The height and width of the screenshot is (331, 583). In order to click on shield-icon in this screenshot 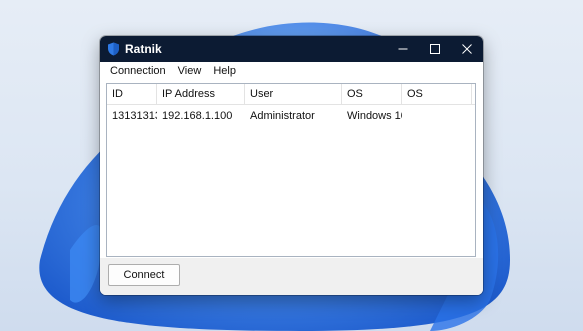, I will do `click(113, 49)`.